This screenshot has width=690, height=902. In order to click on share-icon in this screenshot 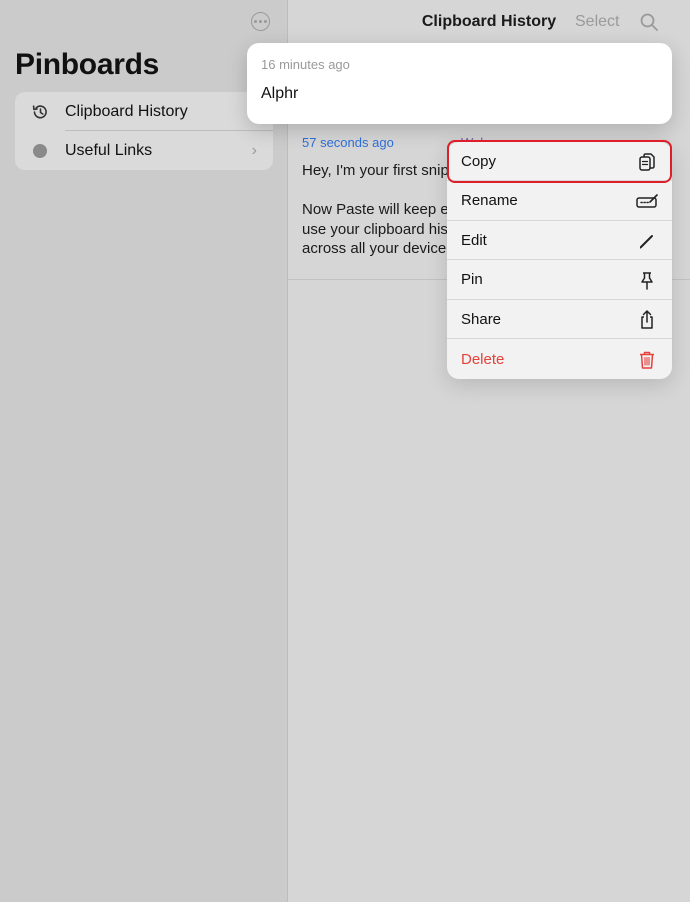, I will do `click(647, 320)`.